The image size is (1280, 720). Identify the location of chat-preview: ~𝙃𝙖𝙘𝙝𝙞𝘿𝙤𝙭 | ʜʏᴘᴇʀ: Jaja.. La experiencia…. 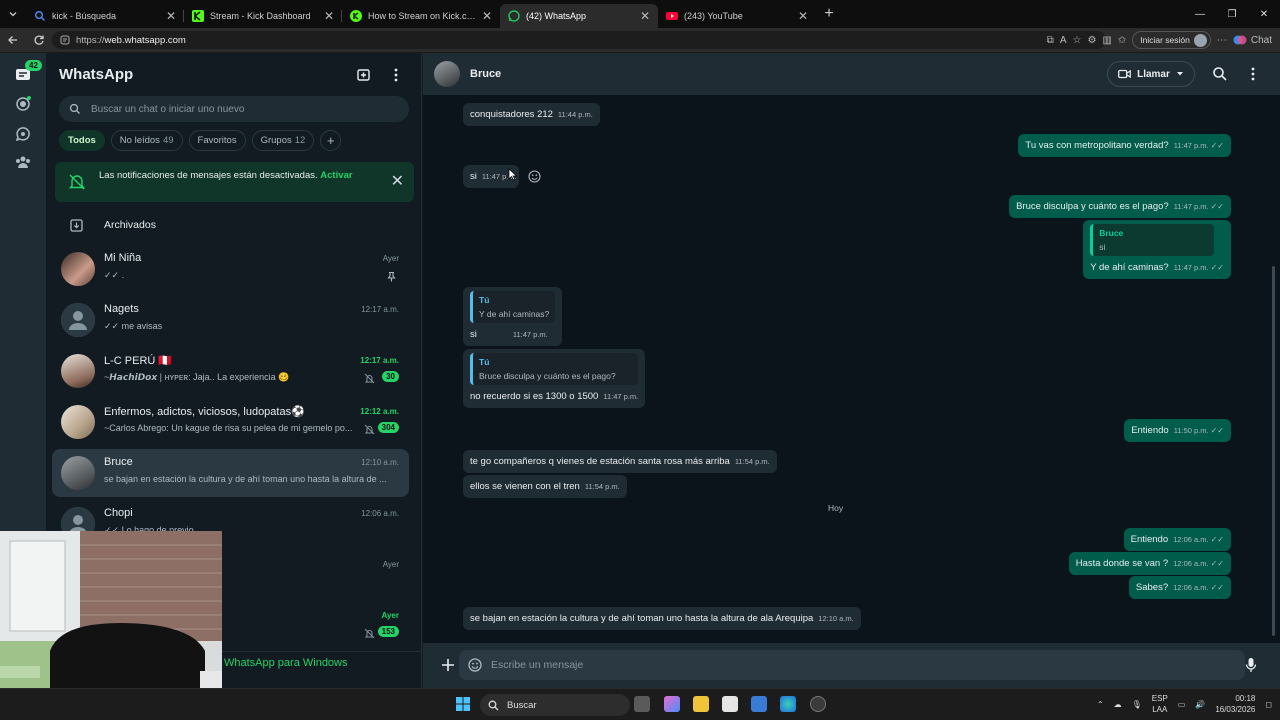
(197, 377).